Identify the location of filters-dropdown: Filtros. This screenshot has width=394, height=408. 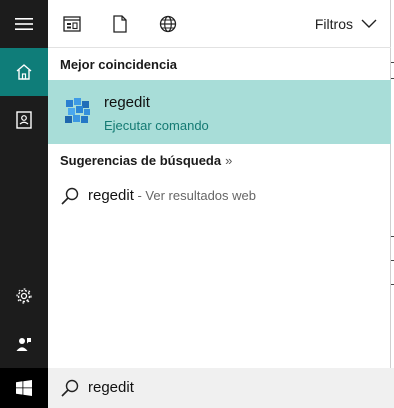
(346, 24).